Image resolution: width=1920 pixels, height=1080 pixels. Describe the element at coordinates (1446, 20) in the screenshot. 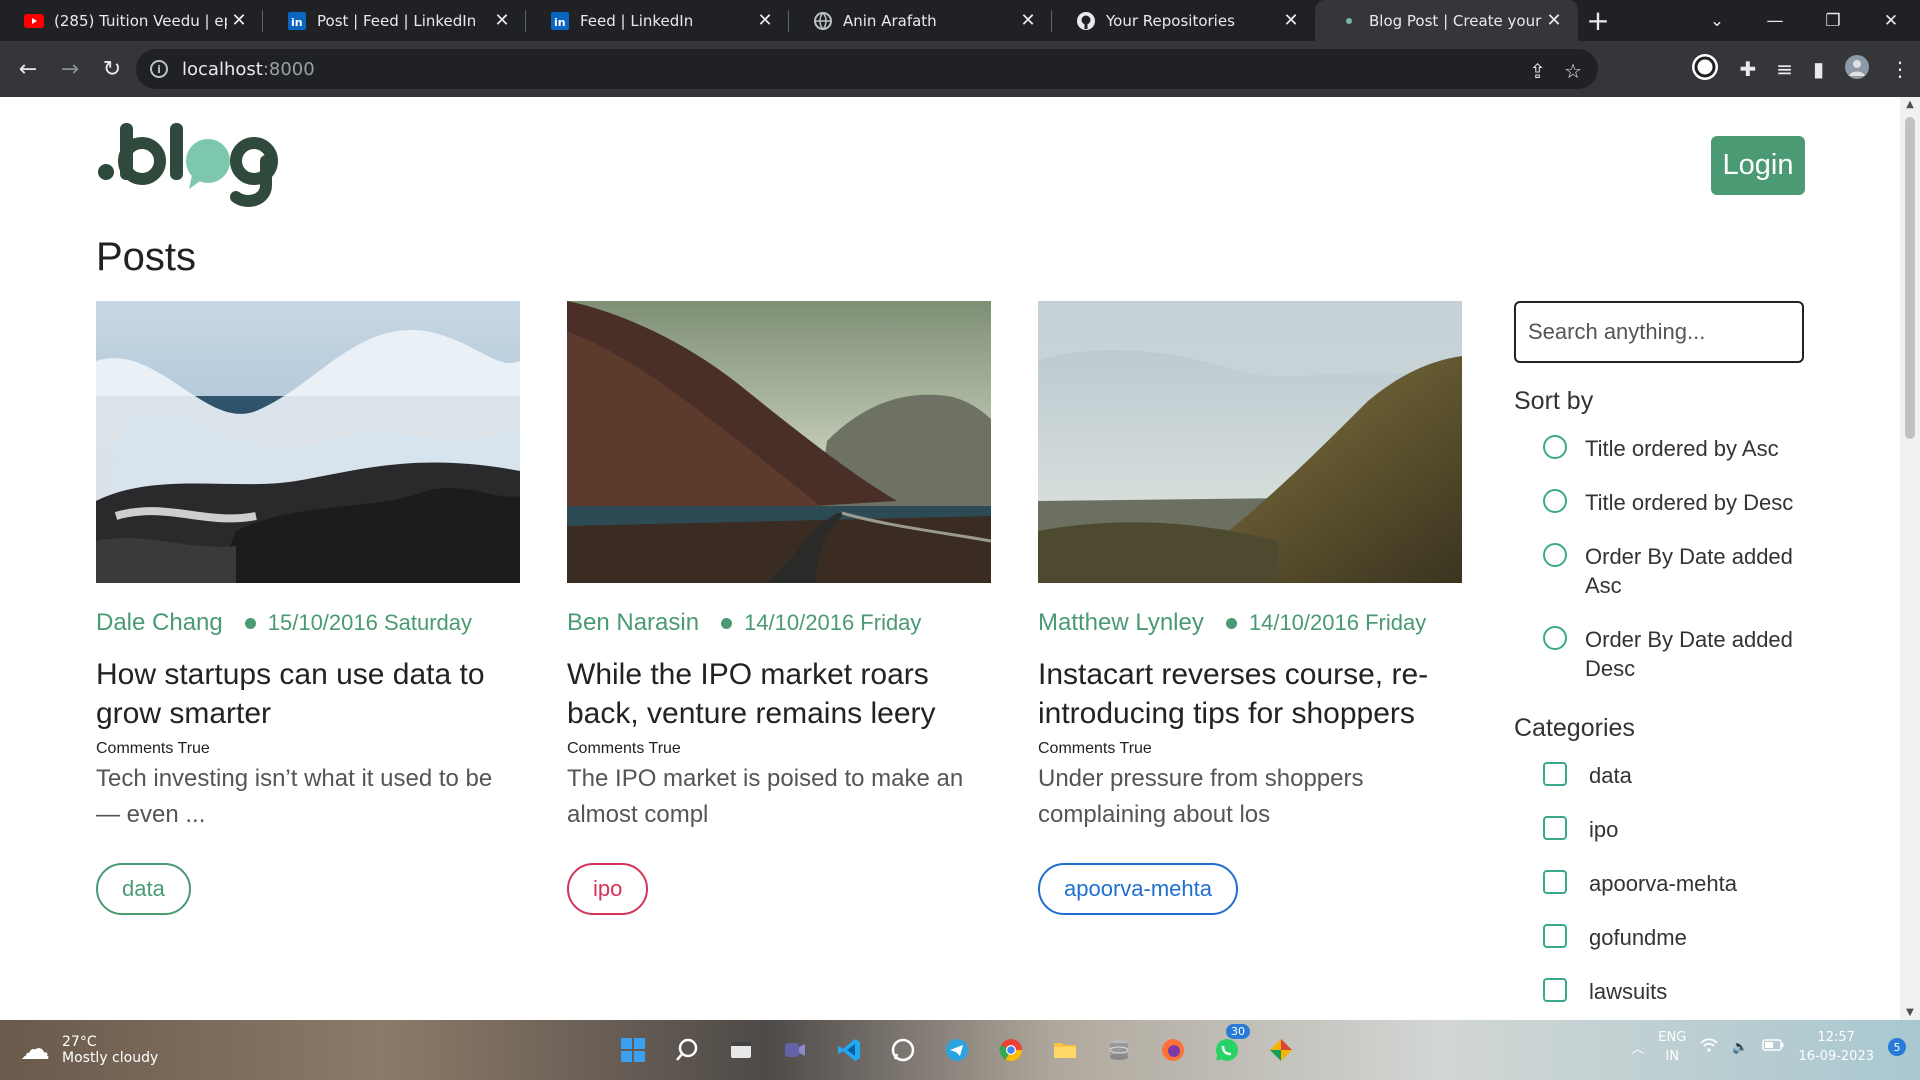

I see `browser-tab-blog-post: Blog Post | Create your bloc ✕` at that location.